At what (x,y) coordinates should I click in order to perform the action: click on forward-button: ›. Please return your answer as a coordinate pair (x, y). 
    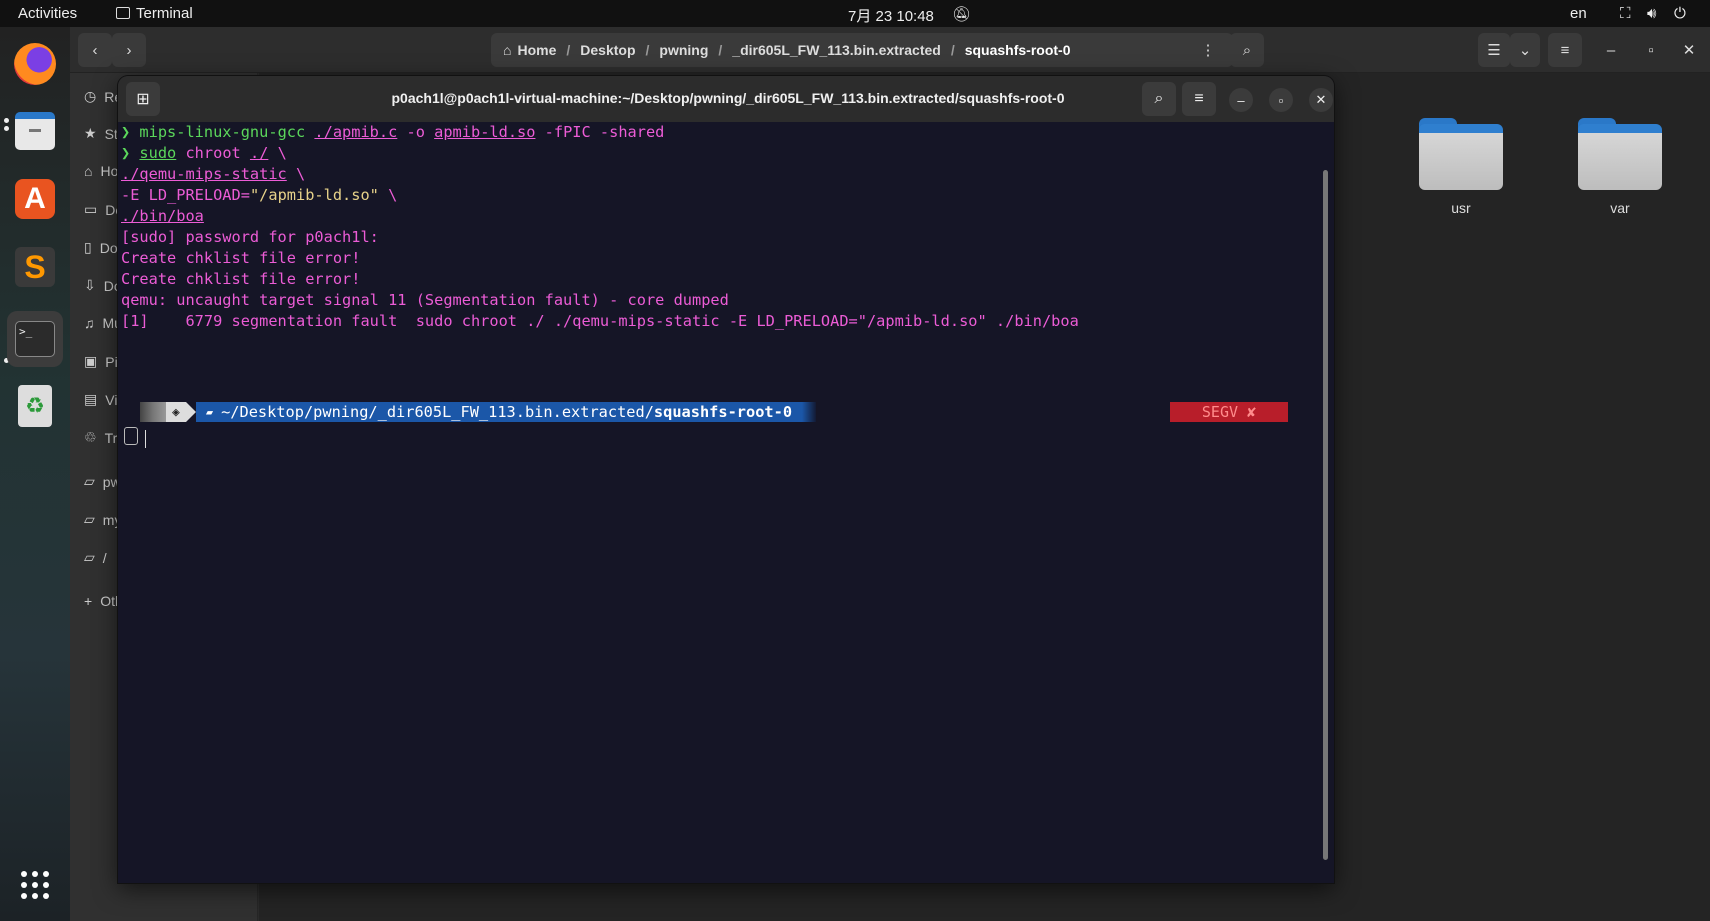
    Looking at the image, I should click on (129, 50).